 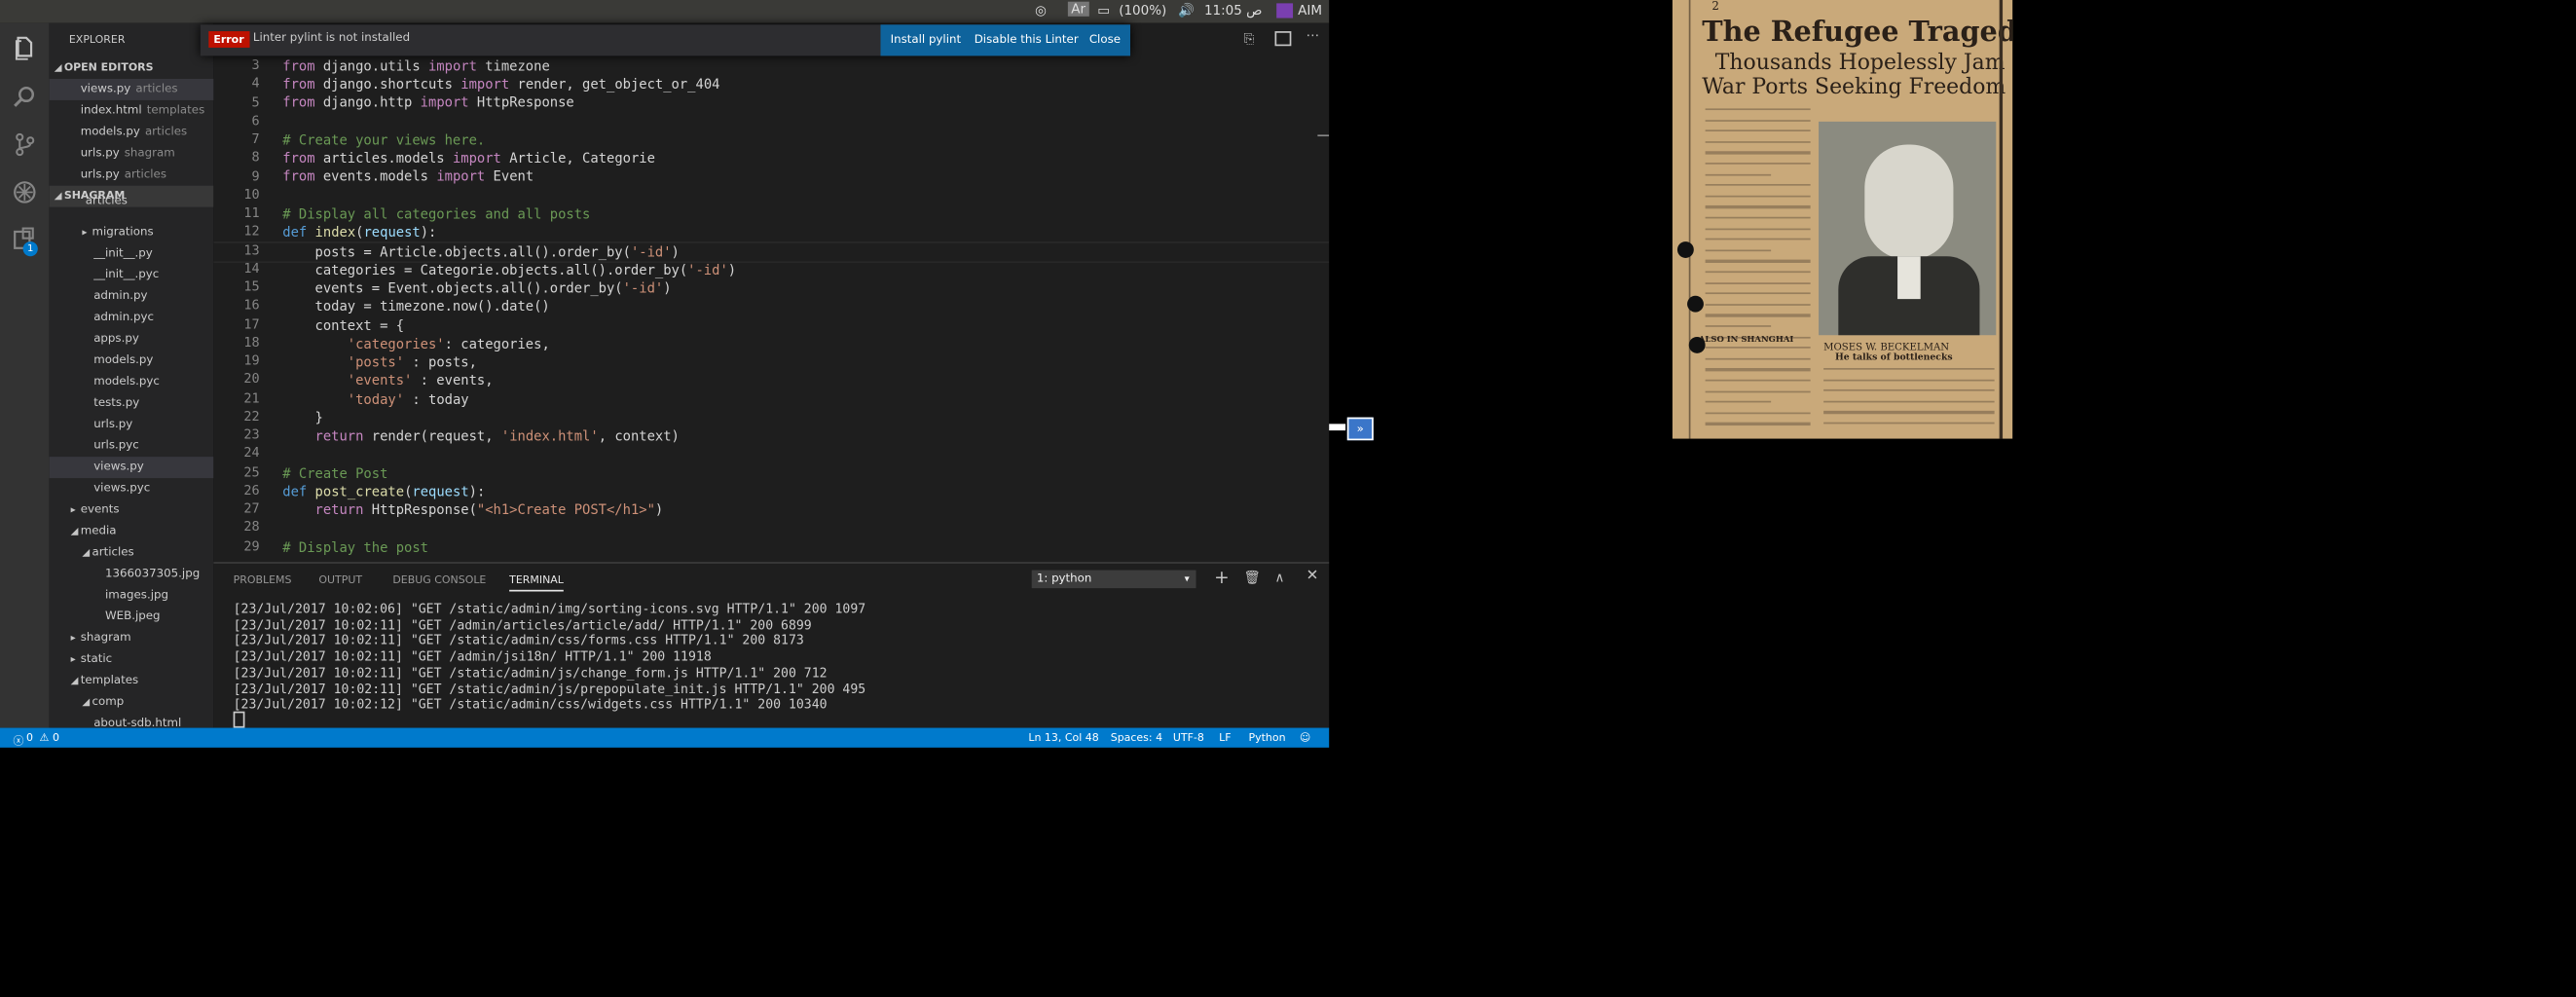 What do you see at coordinates (251, 397) in the screenshot?
I see `line-number: 21` at bounding box center [251, 397].